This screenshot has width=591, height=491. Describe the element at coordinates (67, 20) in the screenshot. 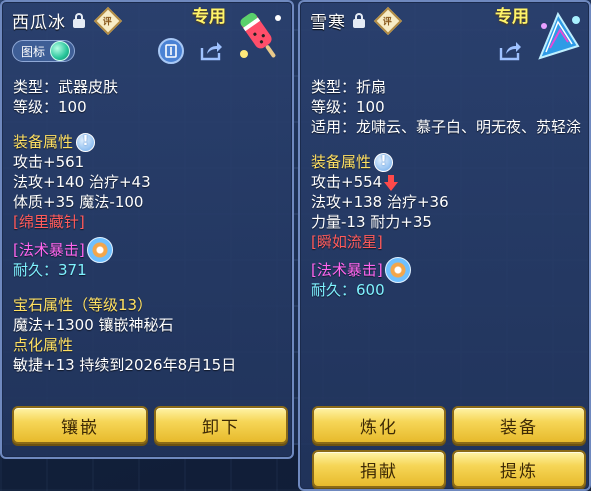

I see `item-title-row: 西瓜冰 评` at that location.